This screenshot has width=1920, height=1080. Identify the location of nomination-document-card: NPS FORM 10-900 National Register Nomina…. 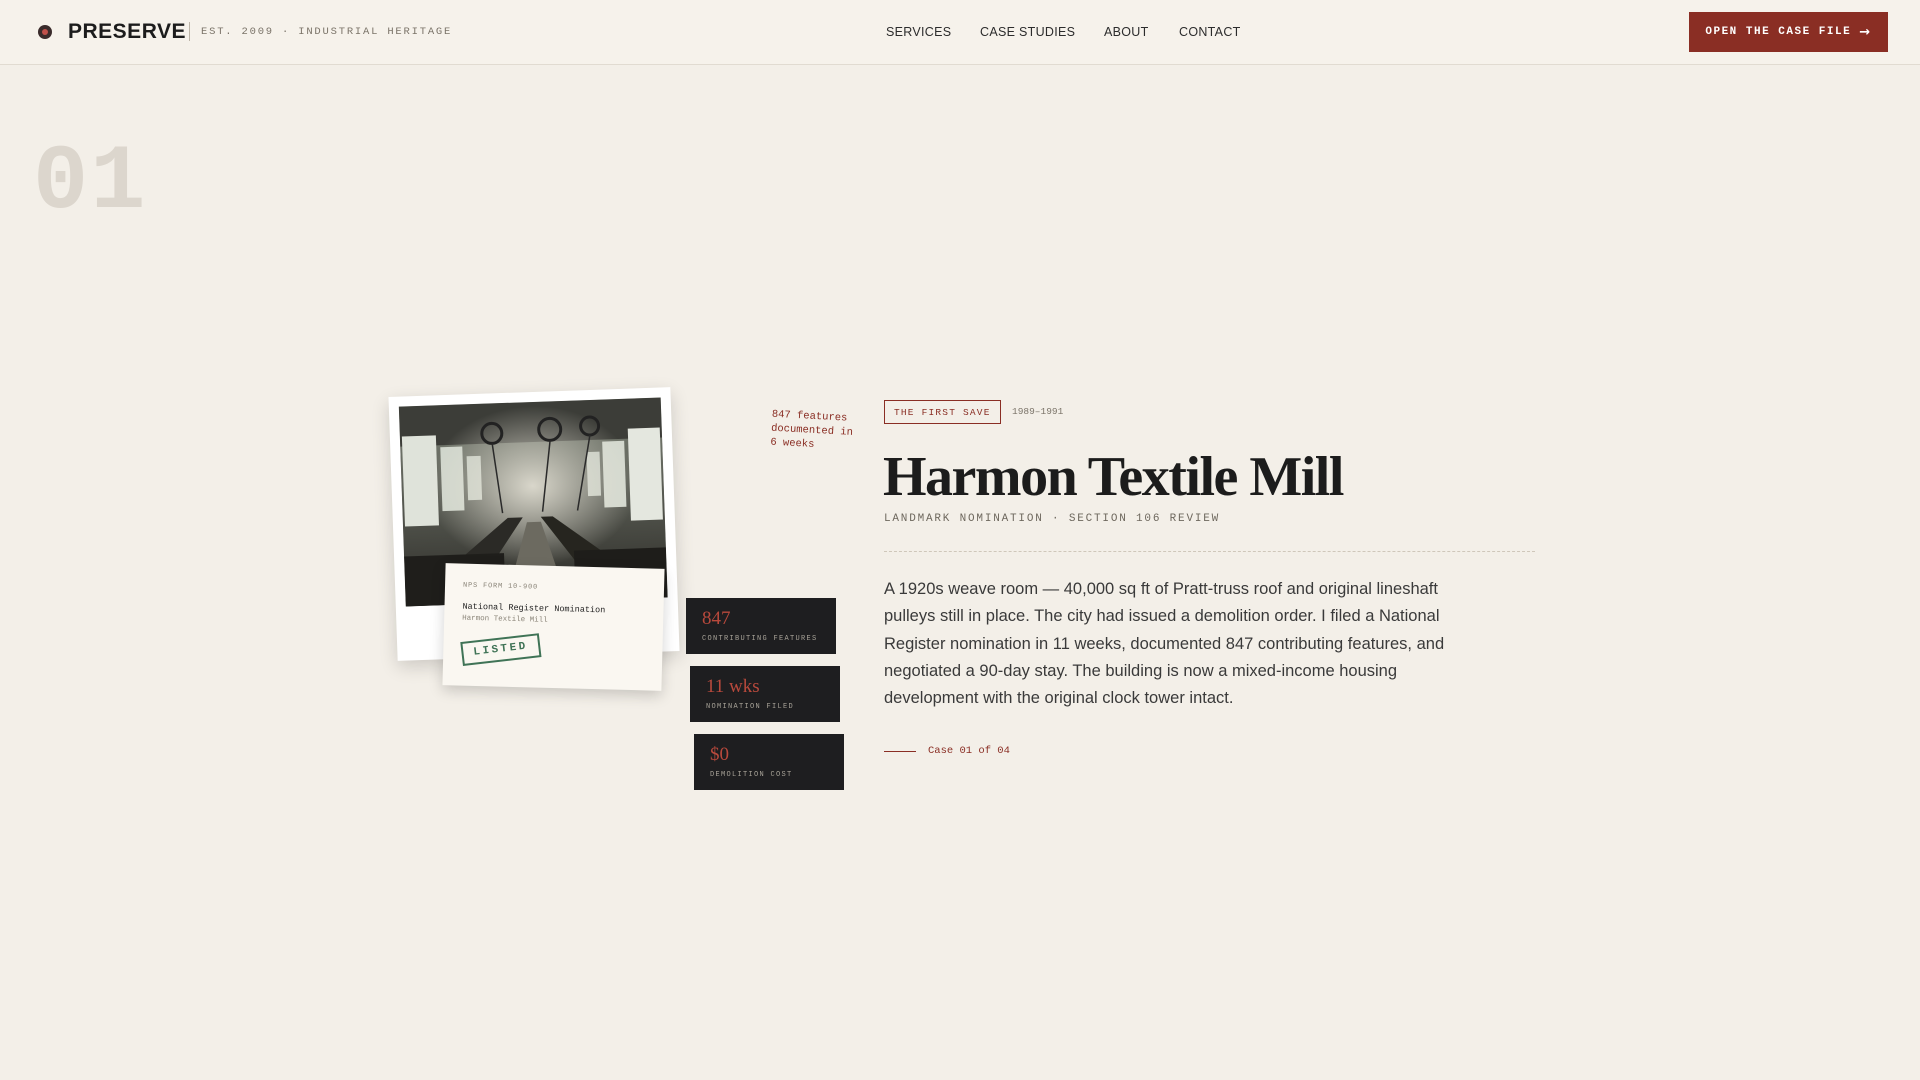
(553, 627).